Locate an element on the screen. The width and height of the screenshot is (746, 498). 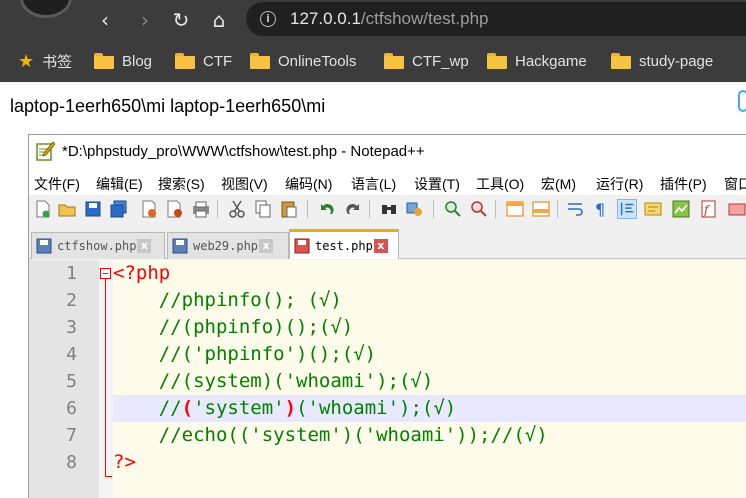
menu-edit: 编辑(E) is located at coordinates (119, 184).